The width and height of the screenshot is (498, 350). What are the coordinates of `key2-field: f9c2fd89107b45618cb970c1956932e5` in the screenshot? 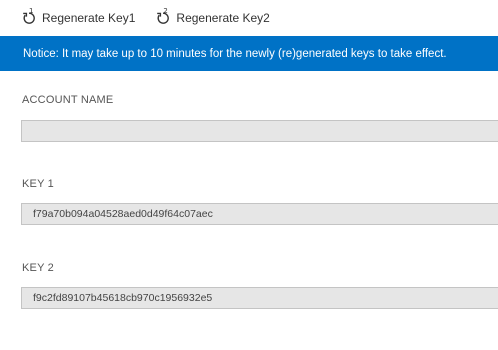 It's located at (259, 298).